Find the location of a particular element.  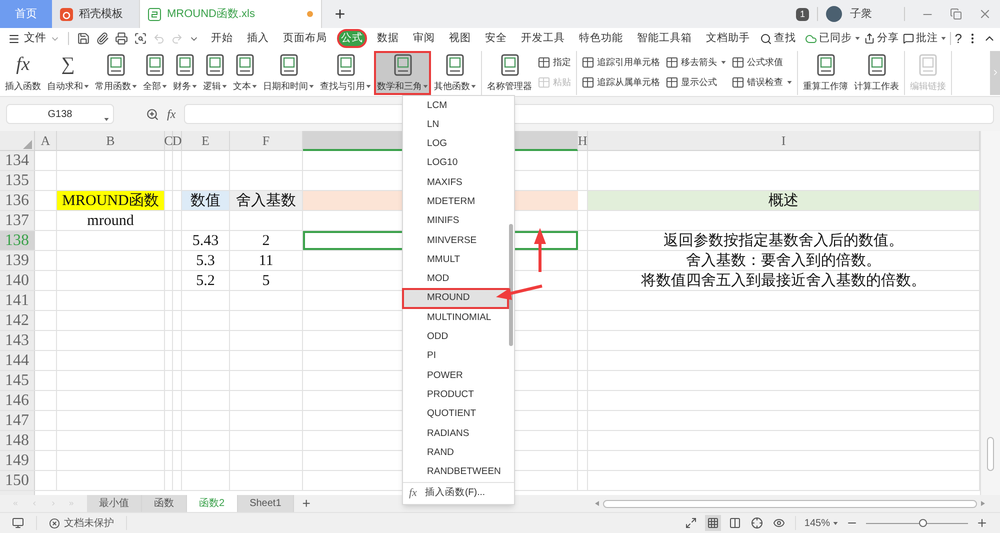

menu-item: PI is located at coordinates (455, 356).